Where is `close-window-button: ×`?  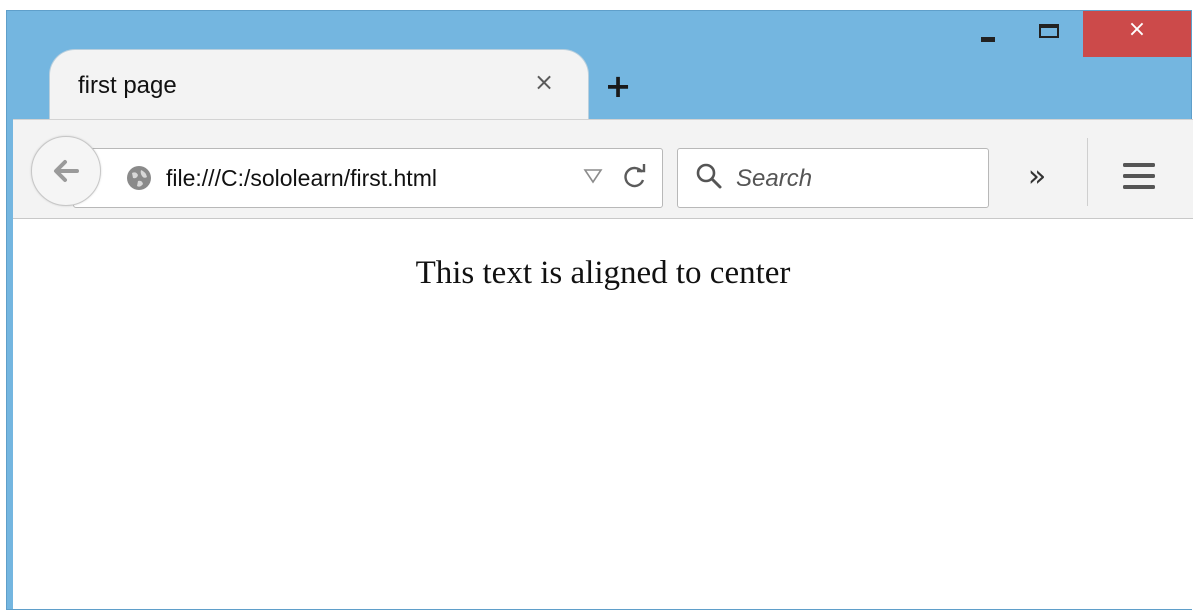
close-window-button: × is located at coordinates (1137, 34).